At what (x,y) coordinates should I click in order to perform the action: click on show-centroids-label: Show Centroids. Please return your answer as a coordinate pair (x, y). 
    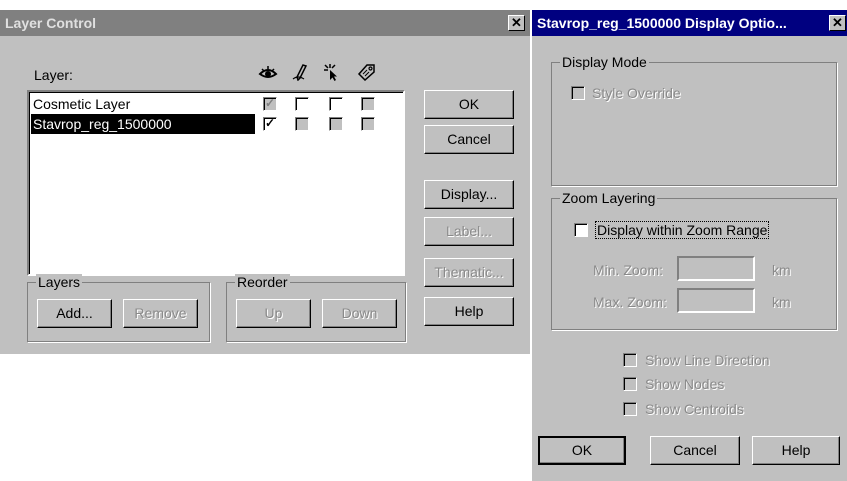
    Looking at the image, I should click on (694, 409).